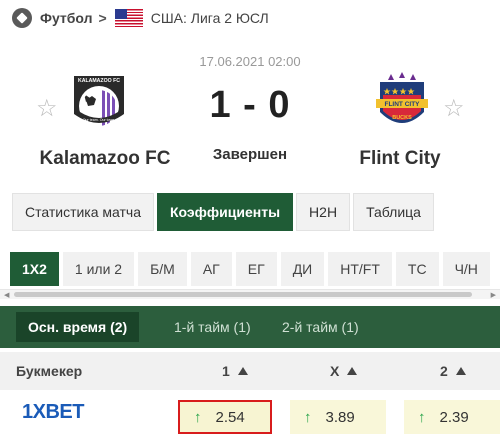  Describe the element at coordinates (320, 327) in the screenshot. I see `period-second-half: 2-й тайм (1)` at that location.